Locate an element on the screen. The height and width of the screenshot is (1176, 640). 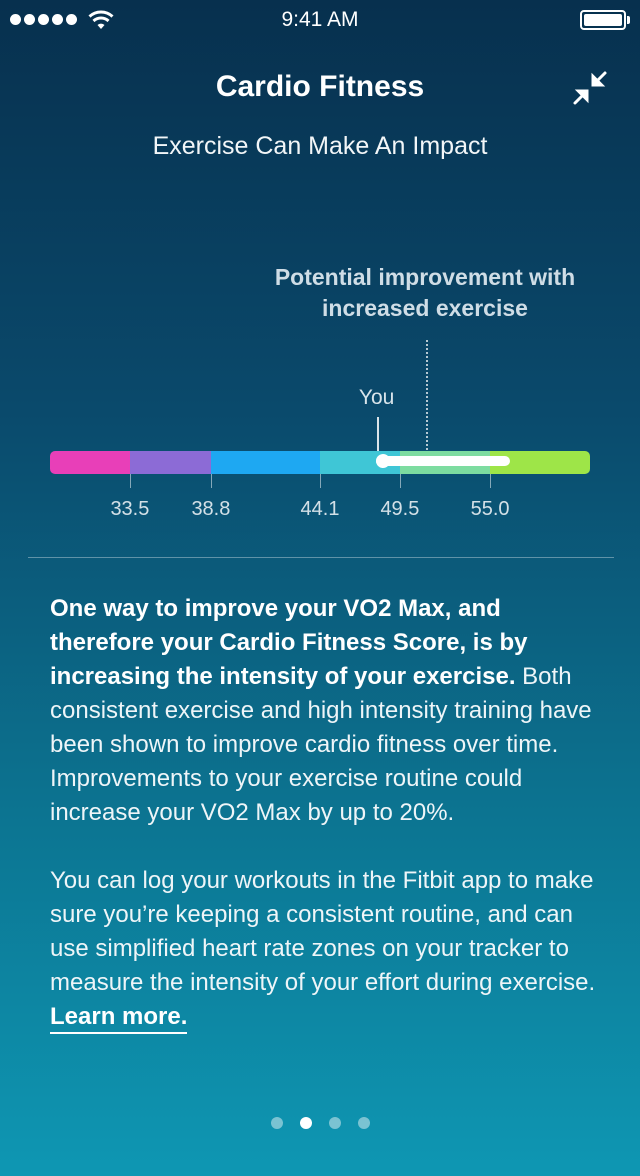
collapse-arrows-icon is located at coordinates (590, 88).